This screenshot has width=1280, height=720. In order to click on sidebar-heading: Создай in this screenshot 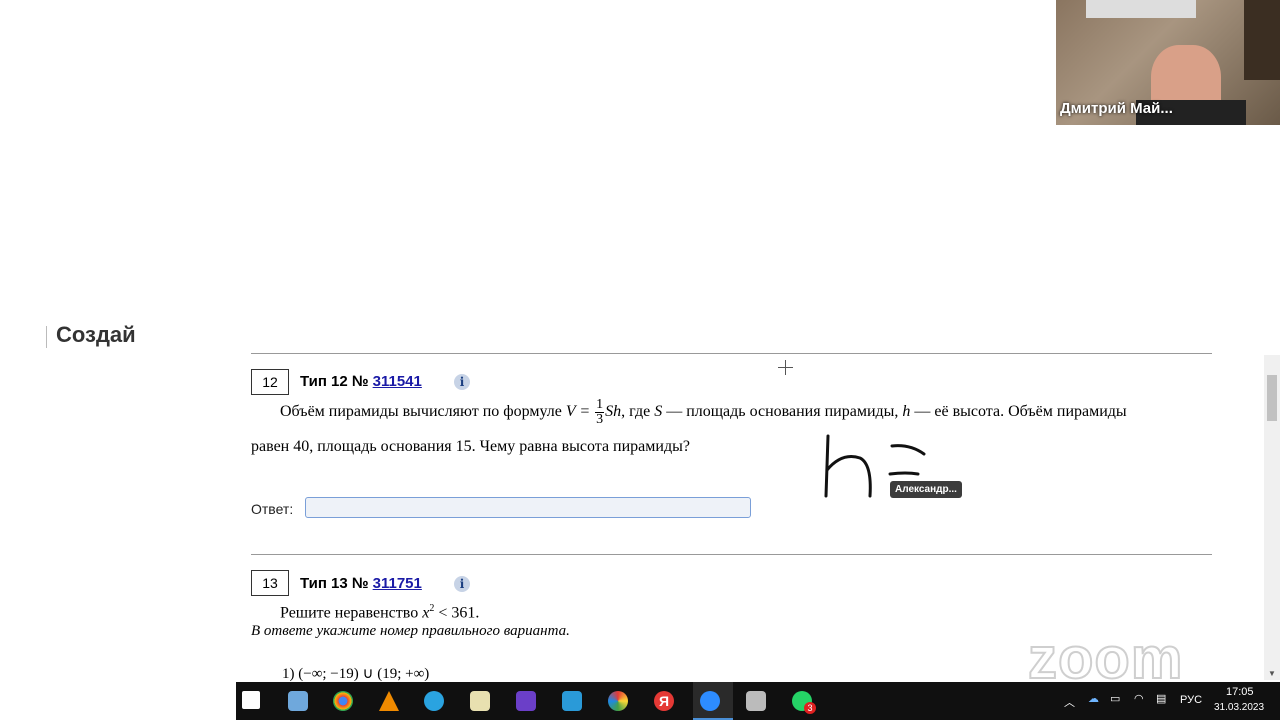, I will do `click(96, 334)`.